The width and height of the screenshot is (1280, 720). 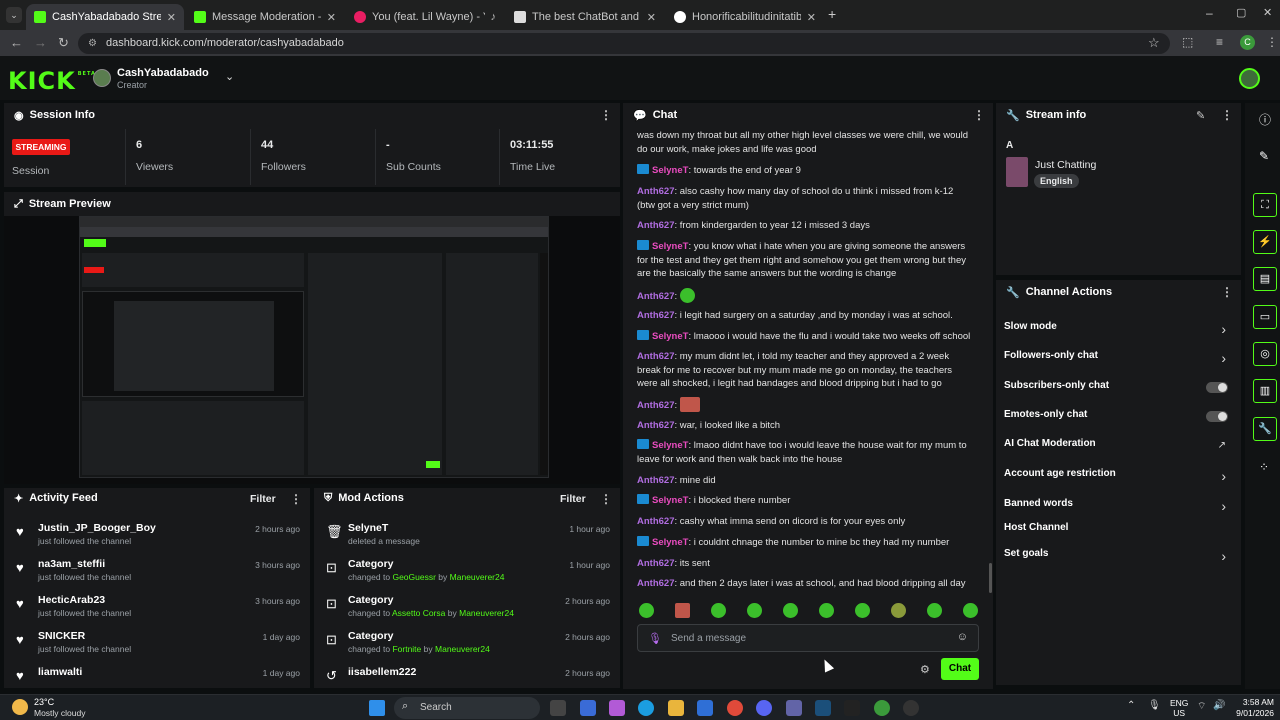 What do you see at coordinates (606, 115) in the screenshot?
I see `session-more-icon: ⋮` at bounding box center [606, 115].